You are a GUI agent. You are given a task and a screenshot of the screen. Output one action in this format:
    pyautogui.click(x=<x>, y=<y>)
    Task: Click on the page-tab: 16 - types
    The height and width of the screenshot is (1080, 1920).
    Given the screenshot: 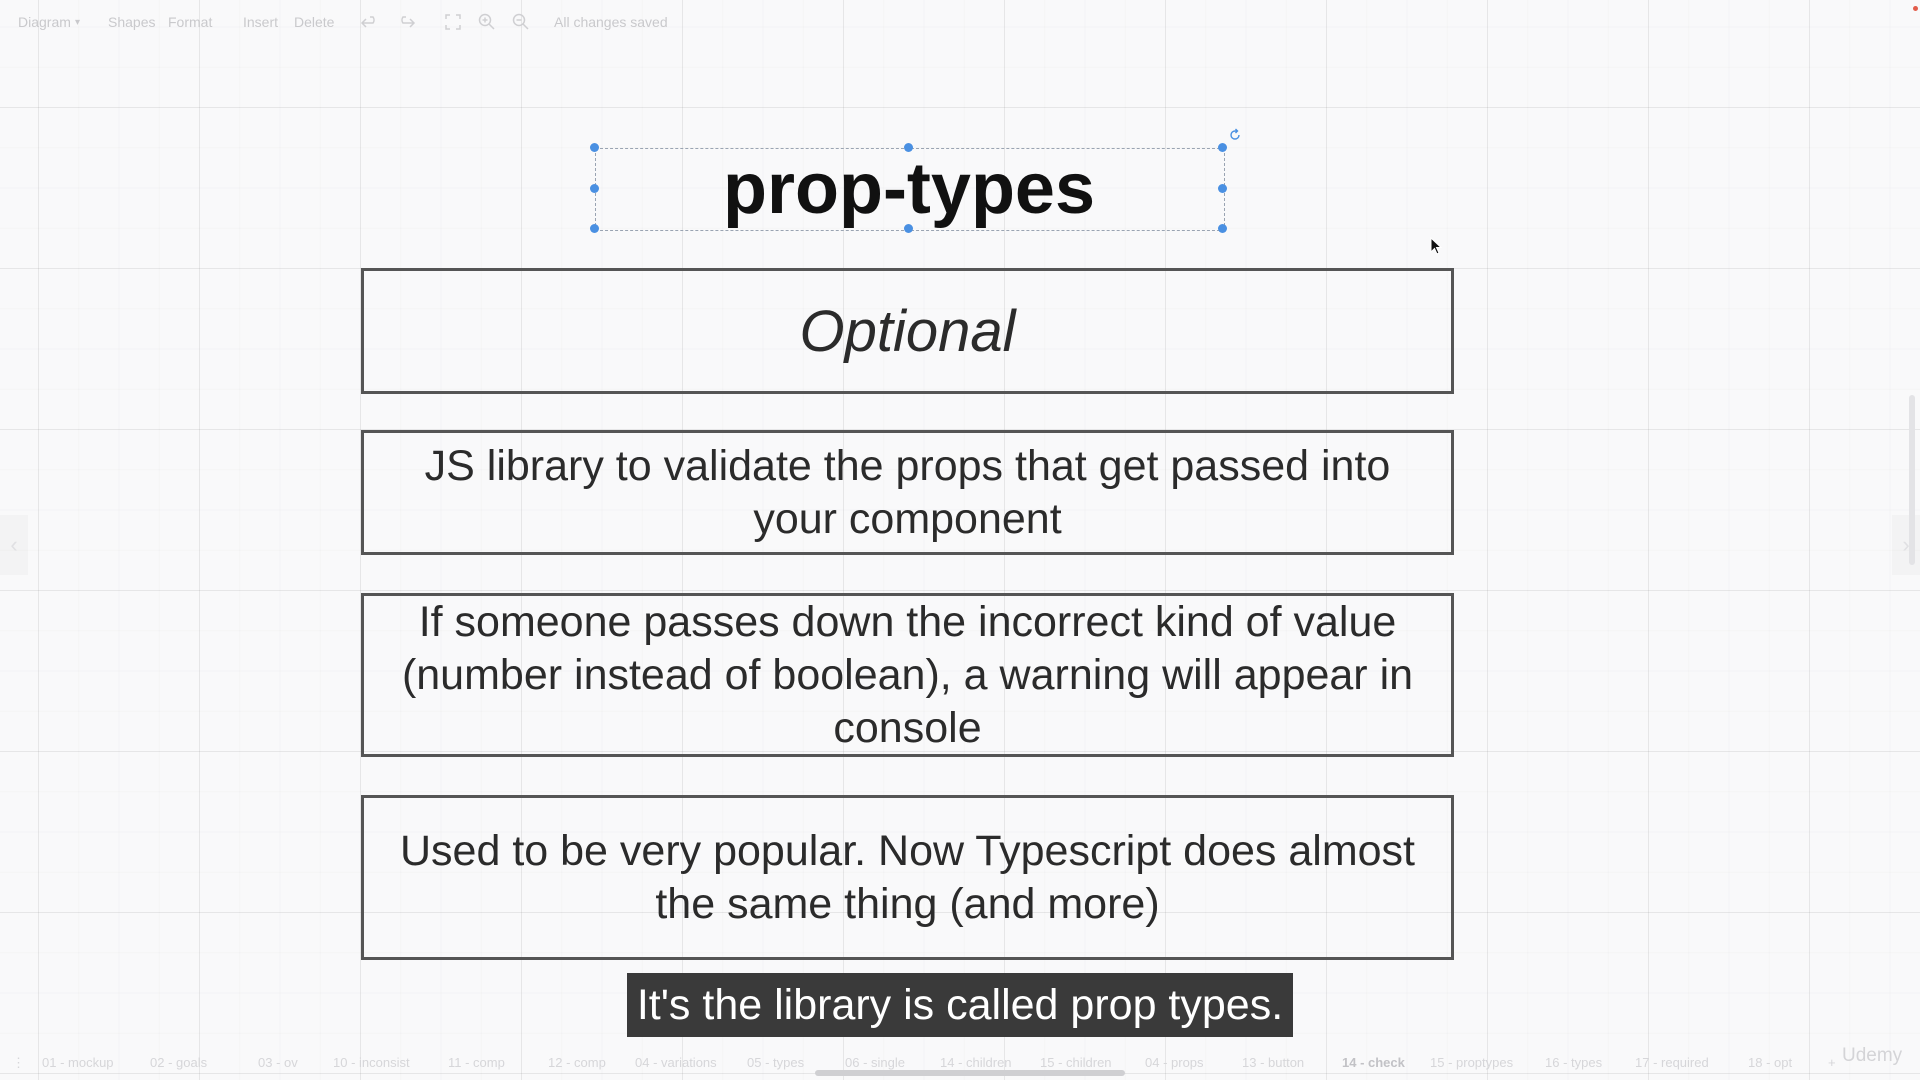 What is the action you would take?
    pyautogui.click(x=1573, y=1062)
    